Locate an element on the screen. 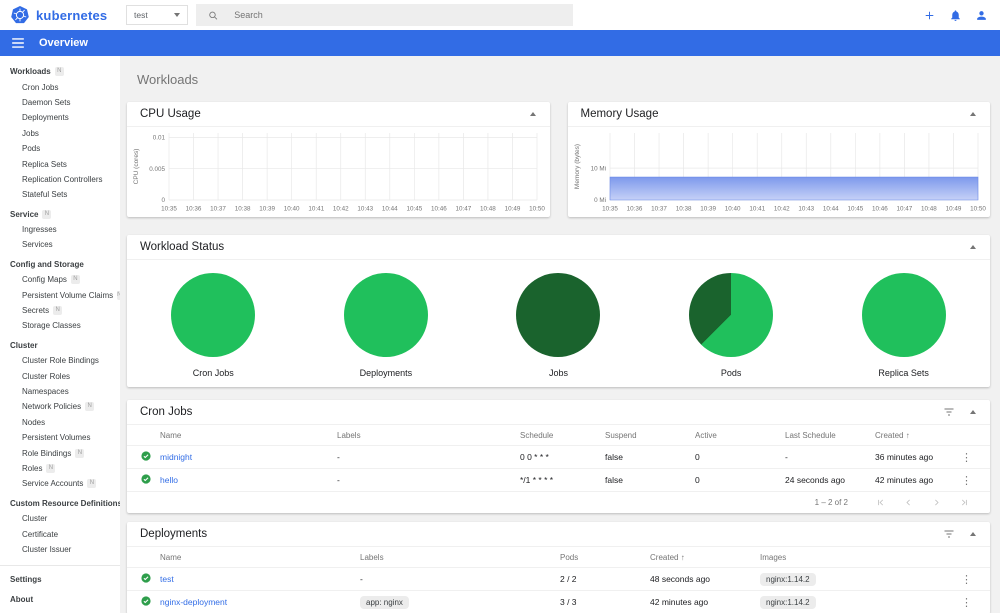 The width and height of the screenshot is (1000, 613). status-ok-icon is located at coordinates (146, 456).